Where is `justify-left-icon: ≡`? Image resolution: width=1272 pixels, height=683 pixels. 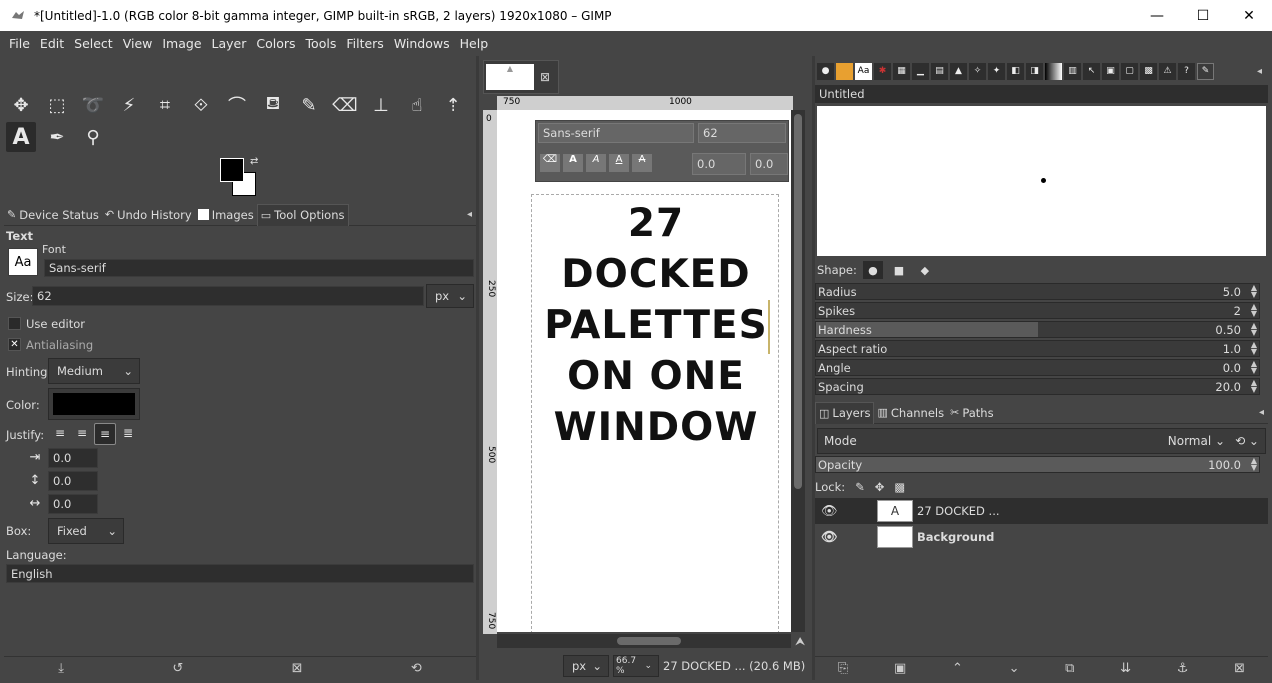
justify-left-icon: ≡ is located at coordinates (60, 433).